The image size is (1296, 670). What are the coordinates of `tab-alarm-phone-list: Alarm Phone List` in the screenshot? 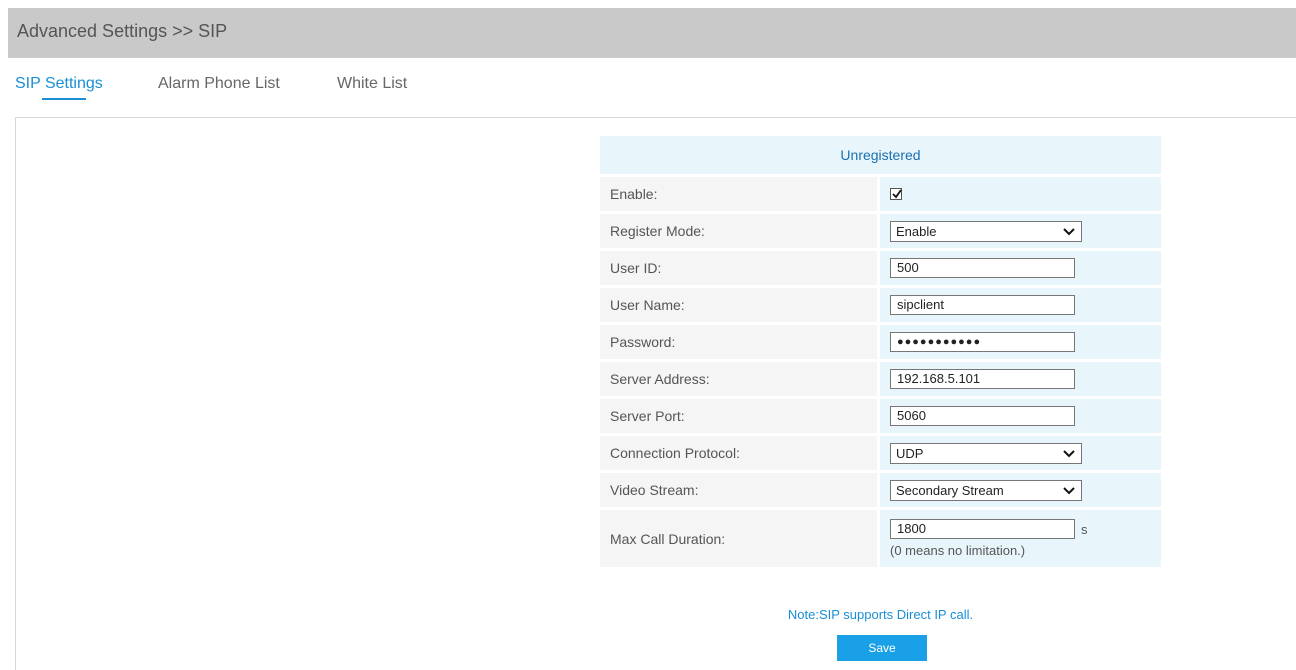 It's located at (219, 84).